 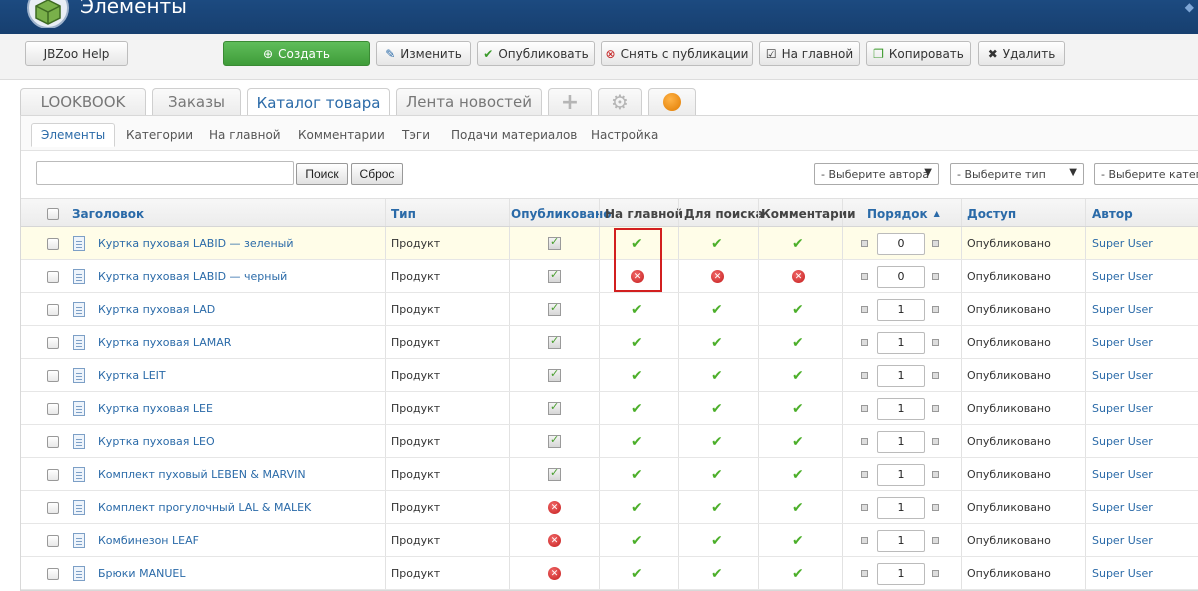 I want to click on search-input, so click(x=165, y=173).